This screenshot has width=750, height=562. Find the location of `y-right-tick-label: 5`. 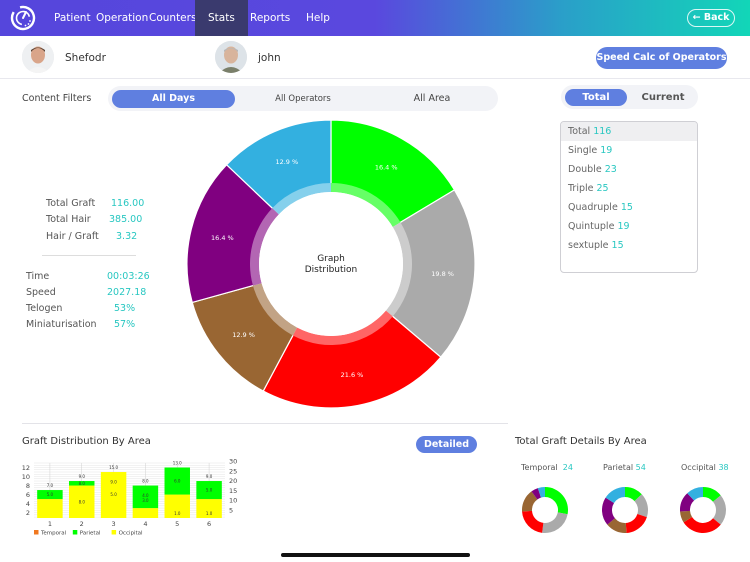

y-right-tick-label: 5 is located at coordinates (231, 511).